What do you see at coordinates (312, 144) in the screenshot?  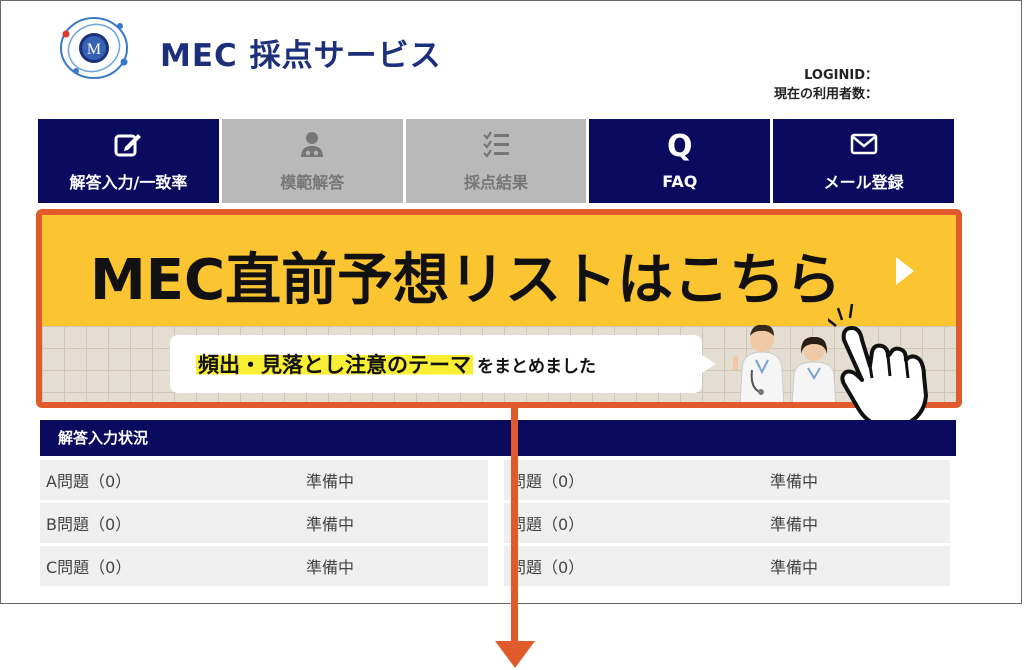 I see `doctor-icon` at bounding box center [312, 144].